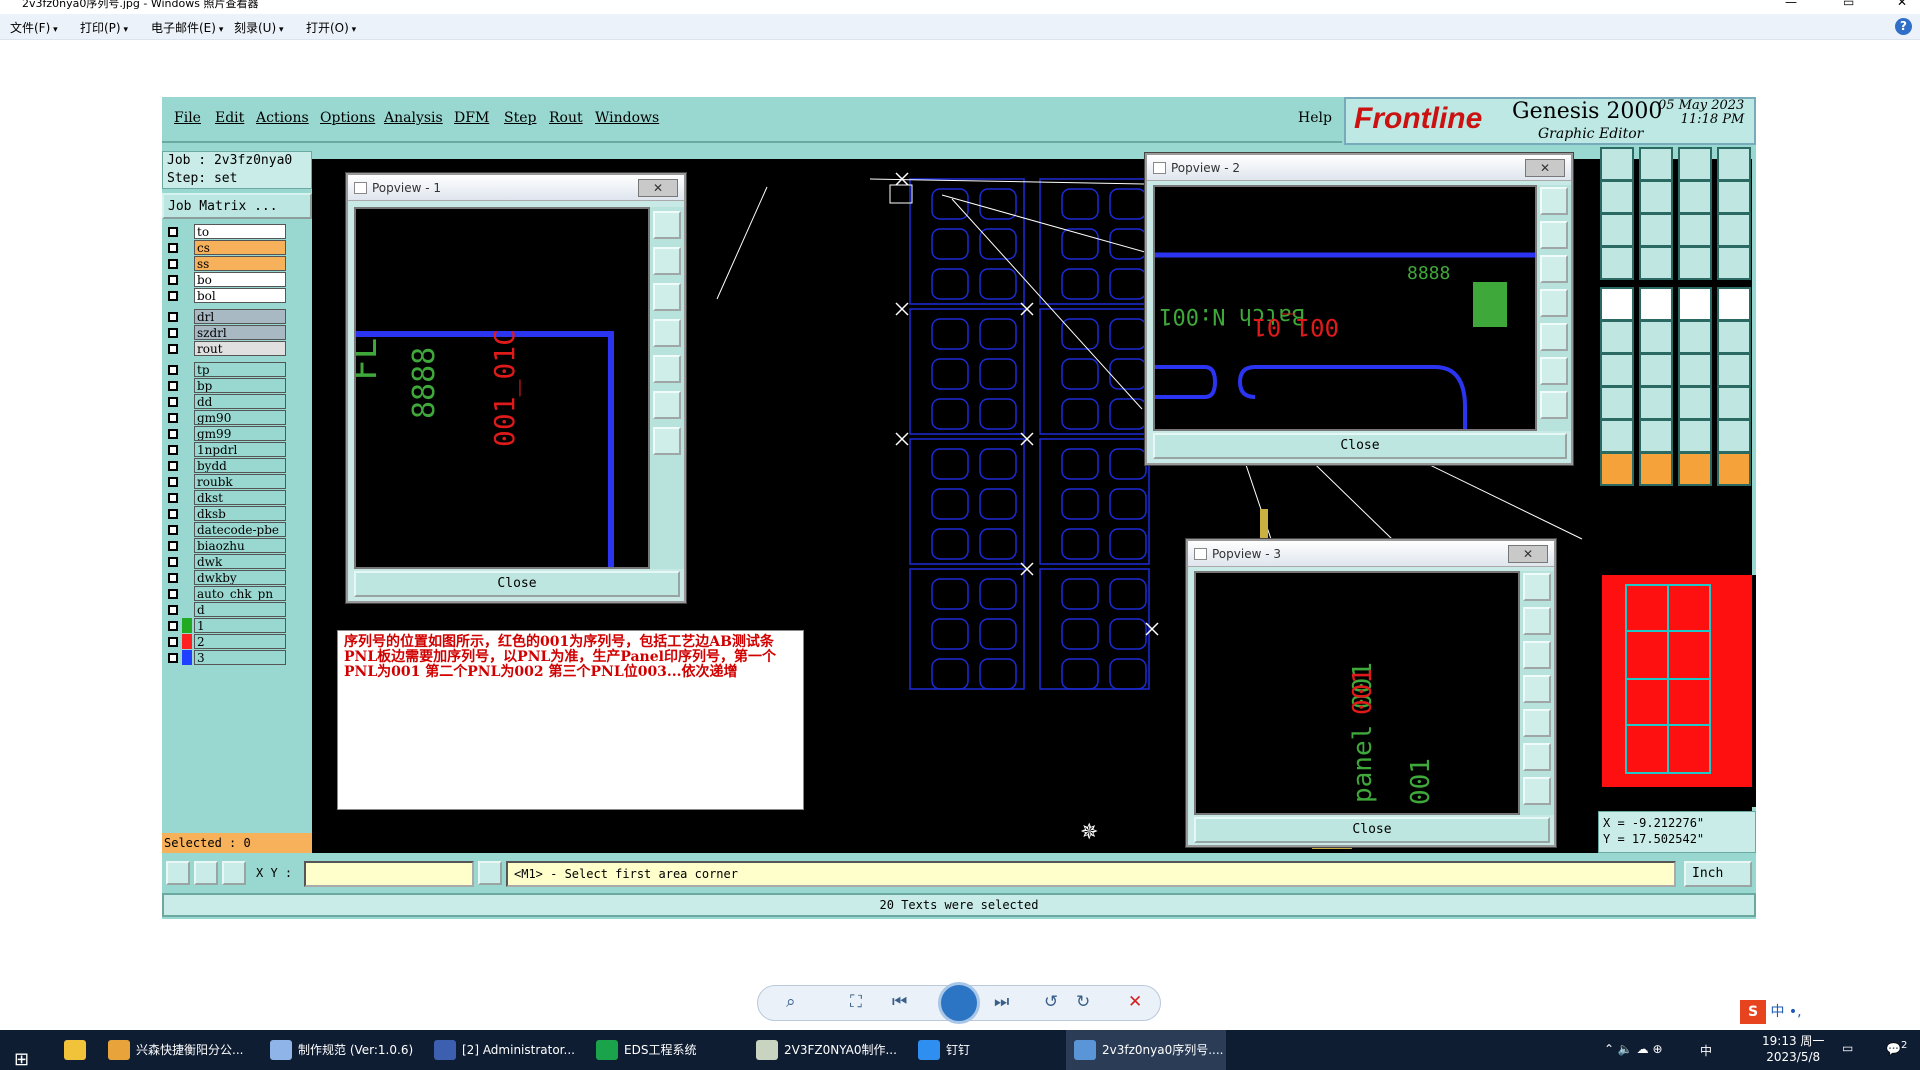 This screenshot has height=1070, width=1920. I want to click on help-icon: ?, so click(1903, 26).